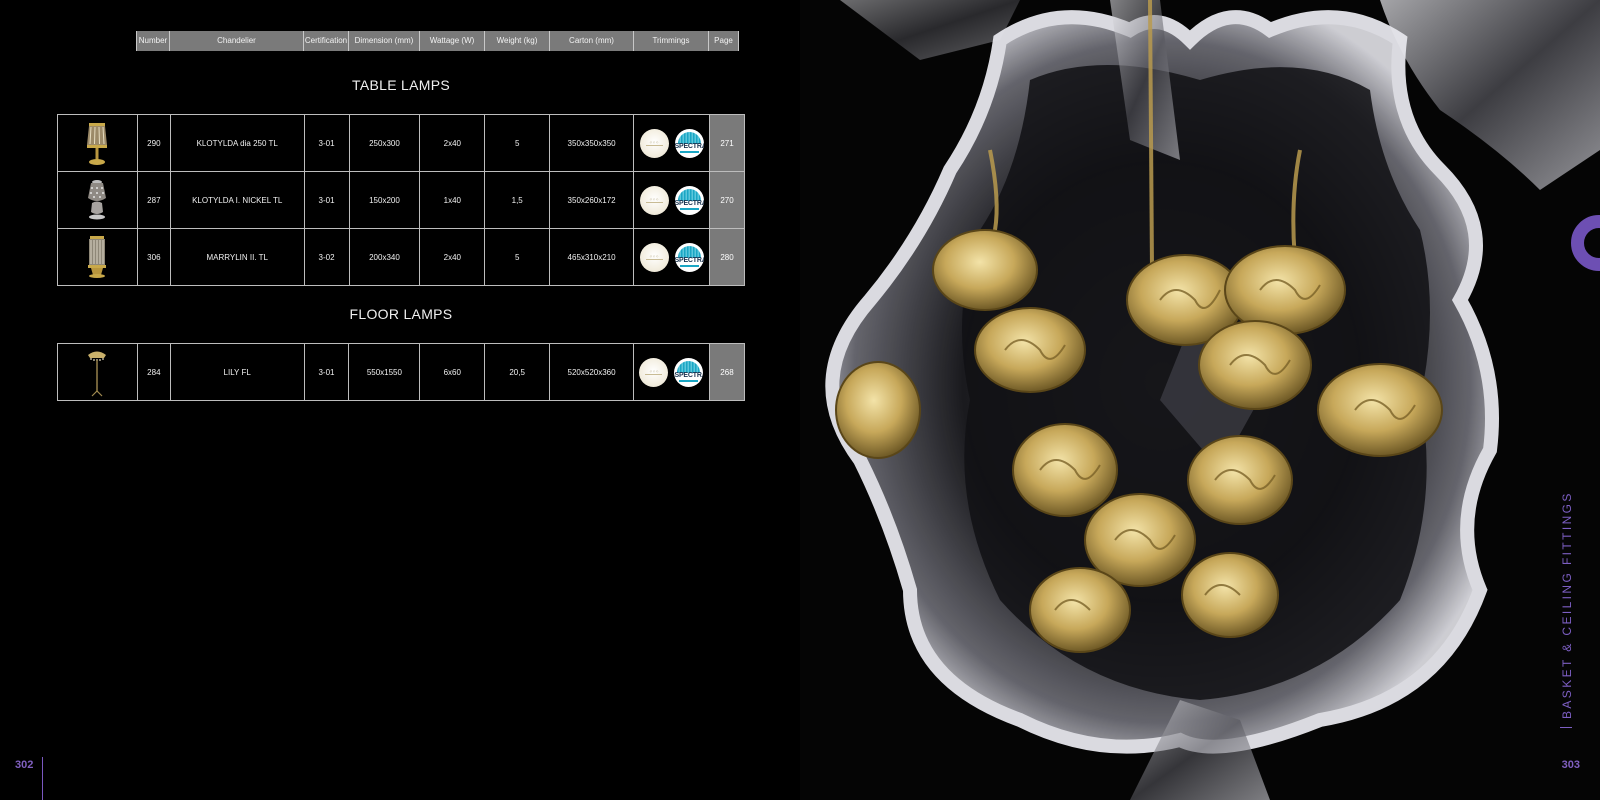 The width and height of the screenshot is (1600, 800). I want to click on chapter-caption: BASKET & CEILING FITTINGS, so click(1567, 609).